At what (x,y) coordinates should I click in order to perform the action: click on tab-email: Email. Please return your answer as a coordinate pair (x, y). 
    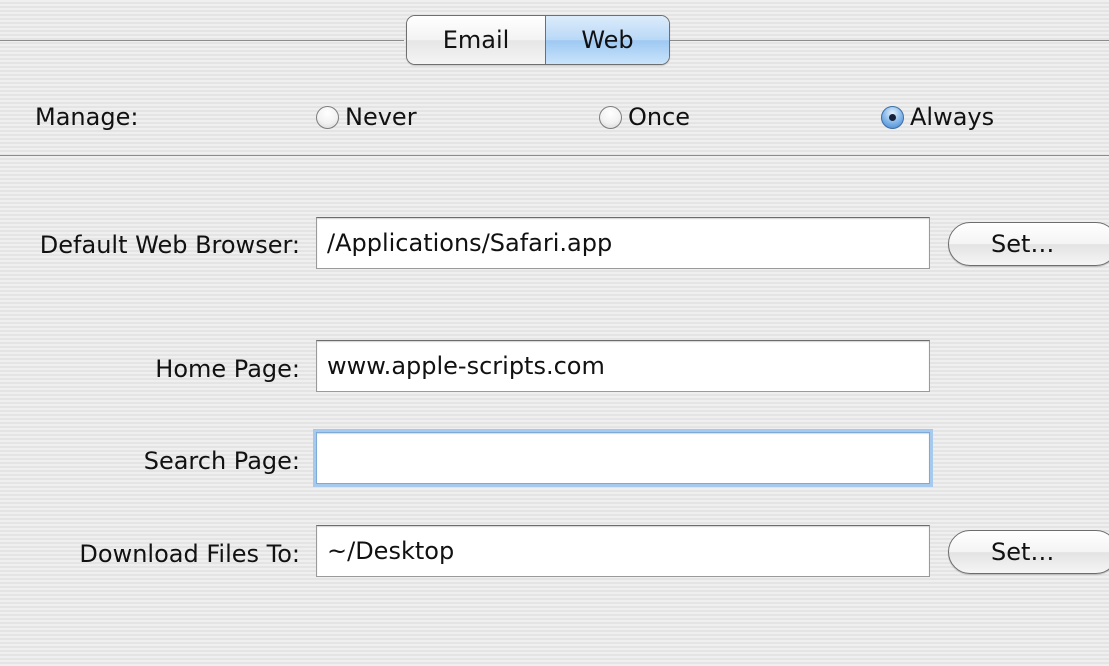
    Looking at the image, I should click on (476, 40).